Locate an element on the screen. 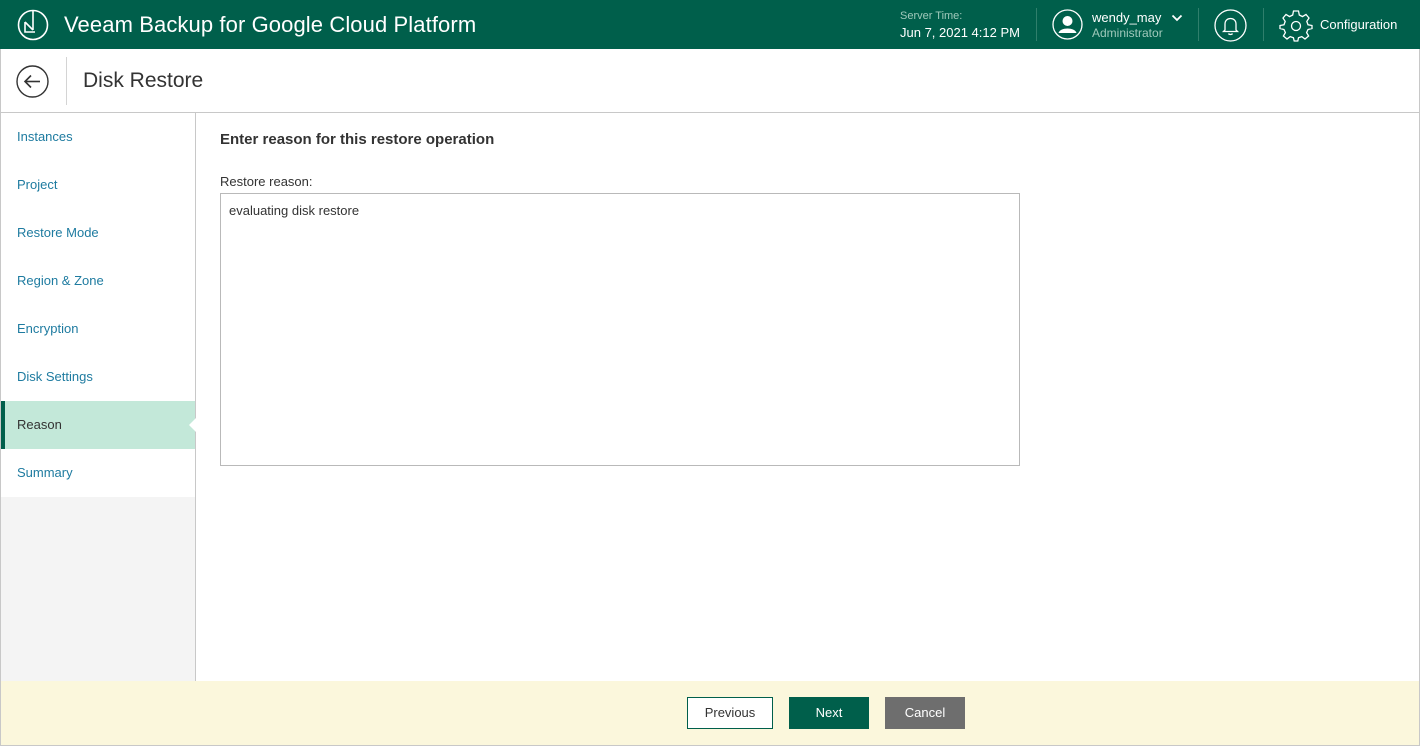 This screenshot has width=1420, height=746. step-encryption: Encryption is located at coordinates (98, 329).